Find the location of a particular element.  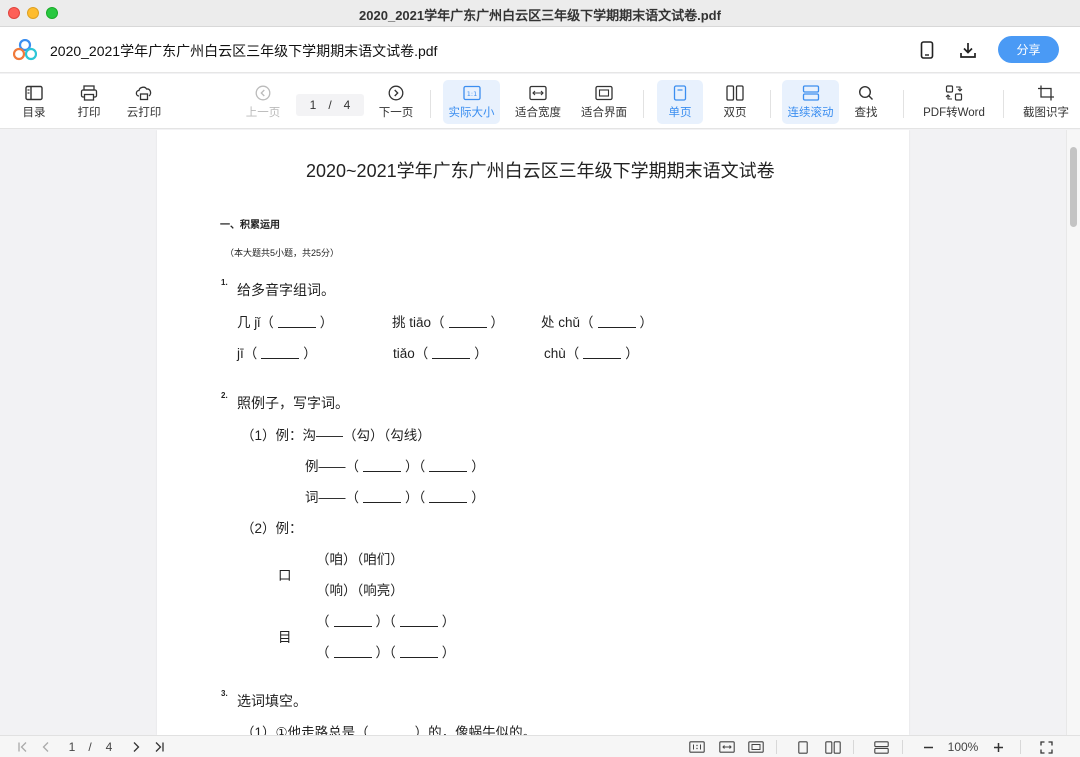

question-number: 2. is located at coordinates (224, 395).